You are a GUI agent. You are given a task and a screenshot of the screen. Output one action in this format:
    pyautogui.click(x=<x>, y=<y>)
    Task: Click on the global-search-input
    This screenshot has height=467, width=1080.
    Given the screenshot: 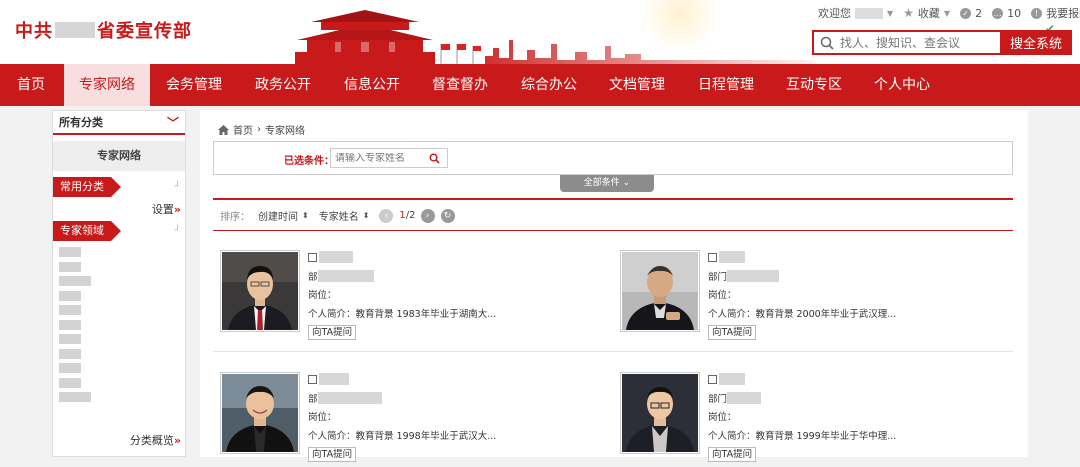 What is the action you would take?
    pyautogui.click(x=915, y=42)
    